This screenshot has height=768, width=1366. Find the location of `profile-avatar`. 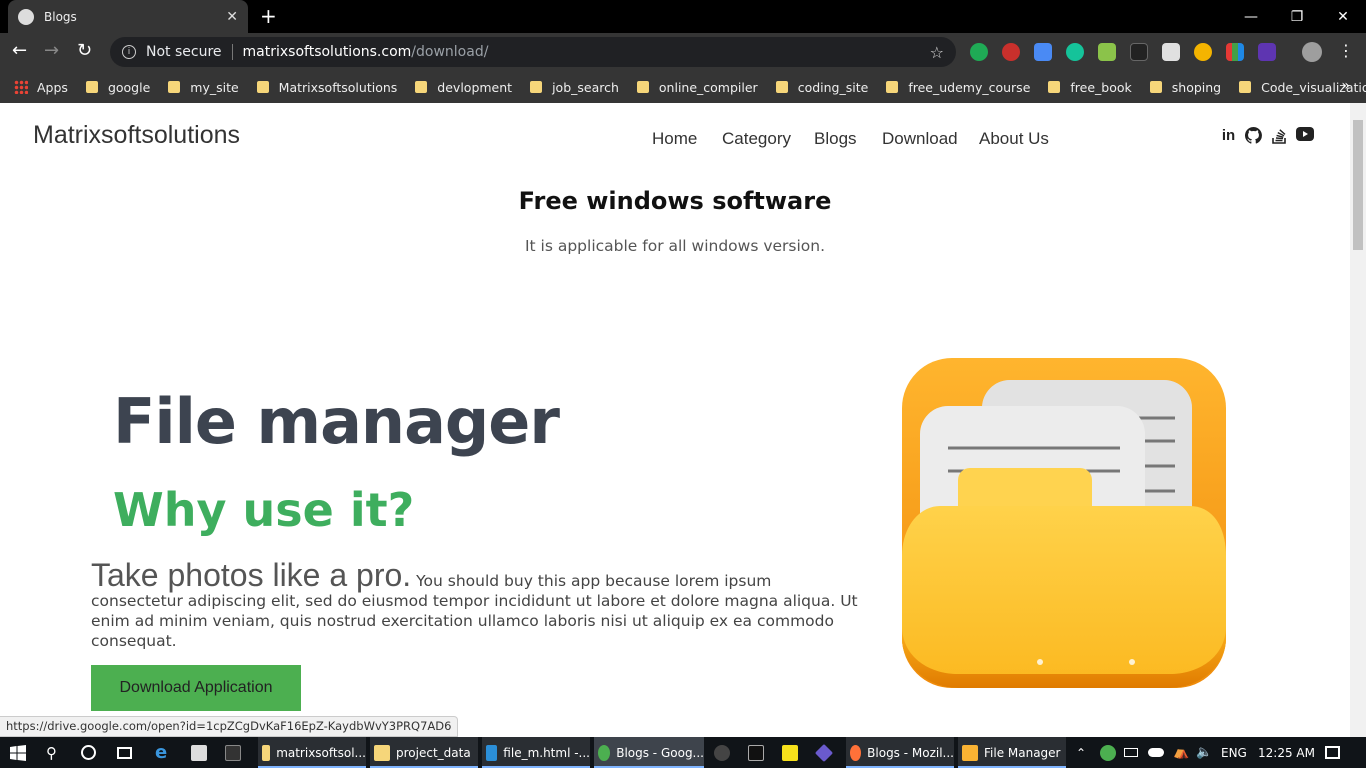

profile-avatar is located at coordinates (1312, 52).